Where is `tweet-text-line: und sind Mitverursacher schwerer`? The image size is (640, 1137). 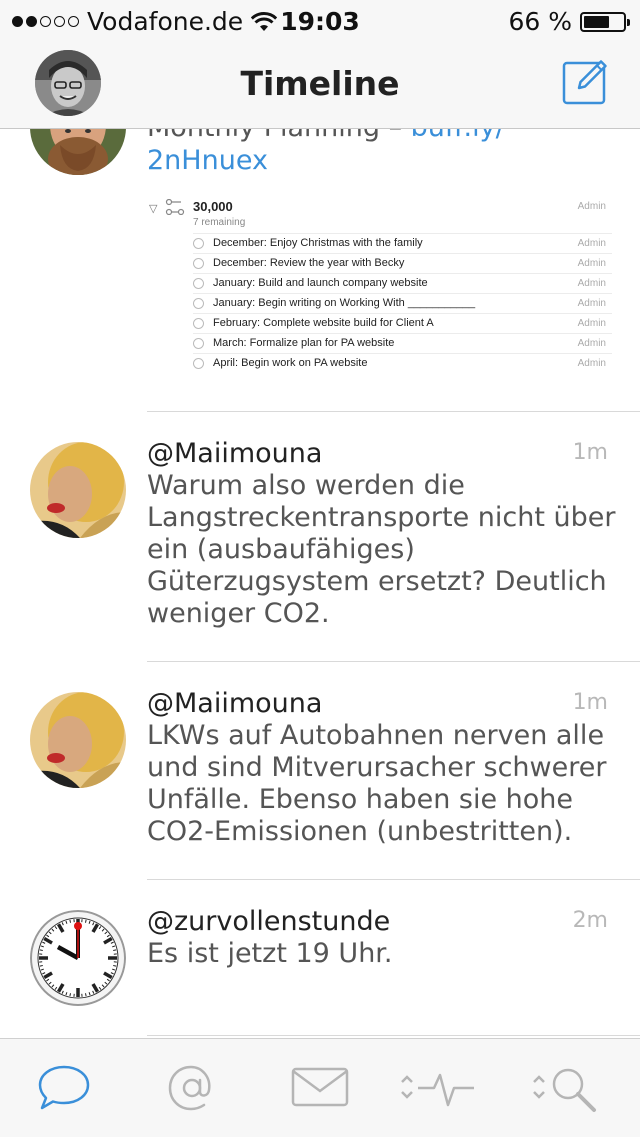
tweet-text-line: und sind Mitverursacher schwerer is located at coordinates (382, 768).